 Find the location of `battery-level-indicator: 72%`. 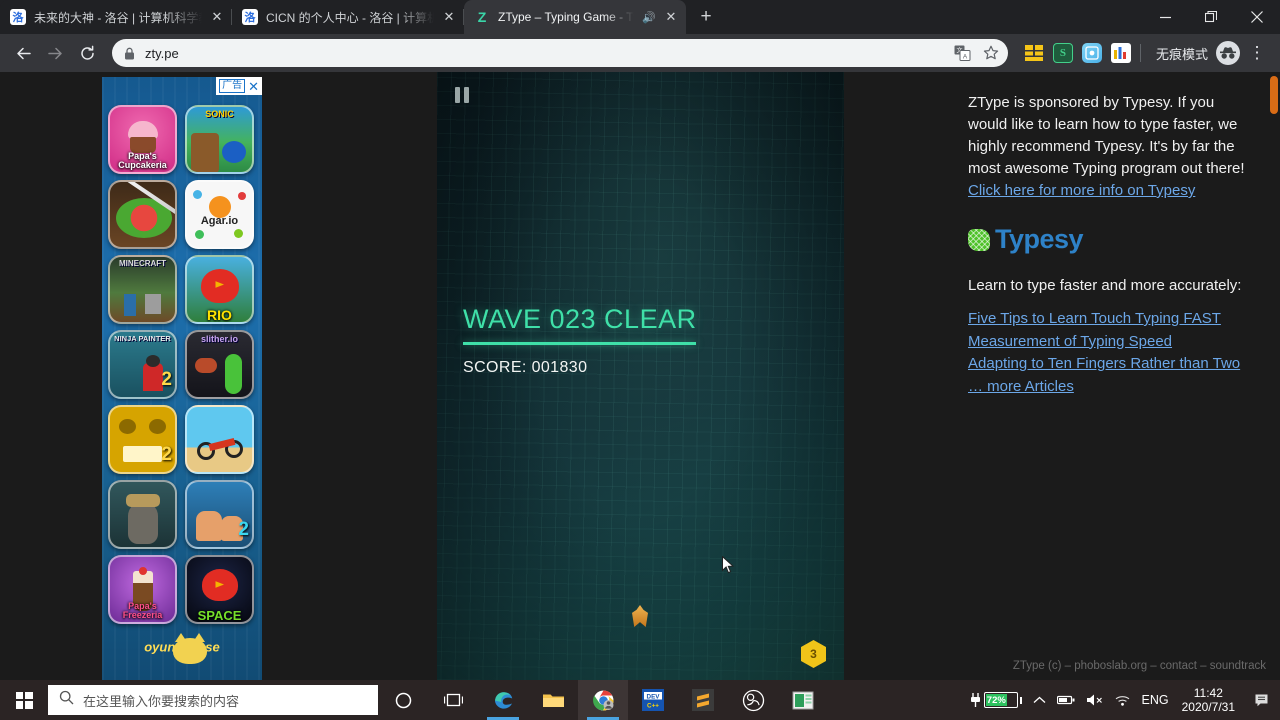

battery-level-indicator: 72% is located at coordinates (1000, 700).